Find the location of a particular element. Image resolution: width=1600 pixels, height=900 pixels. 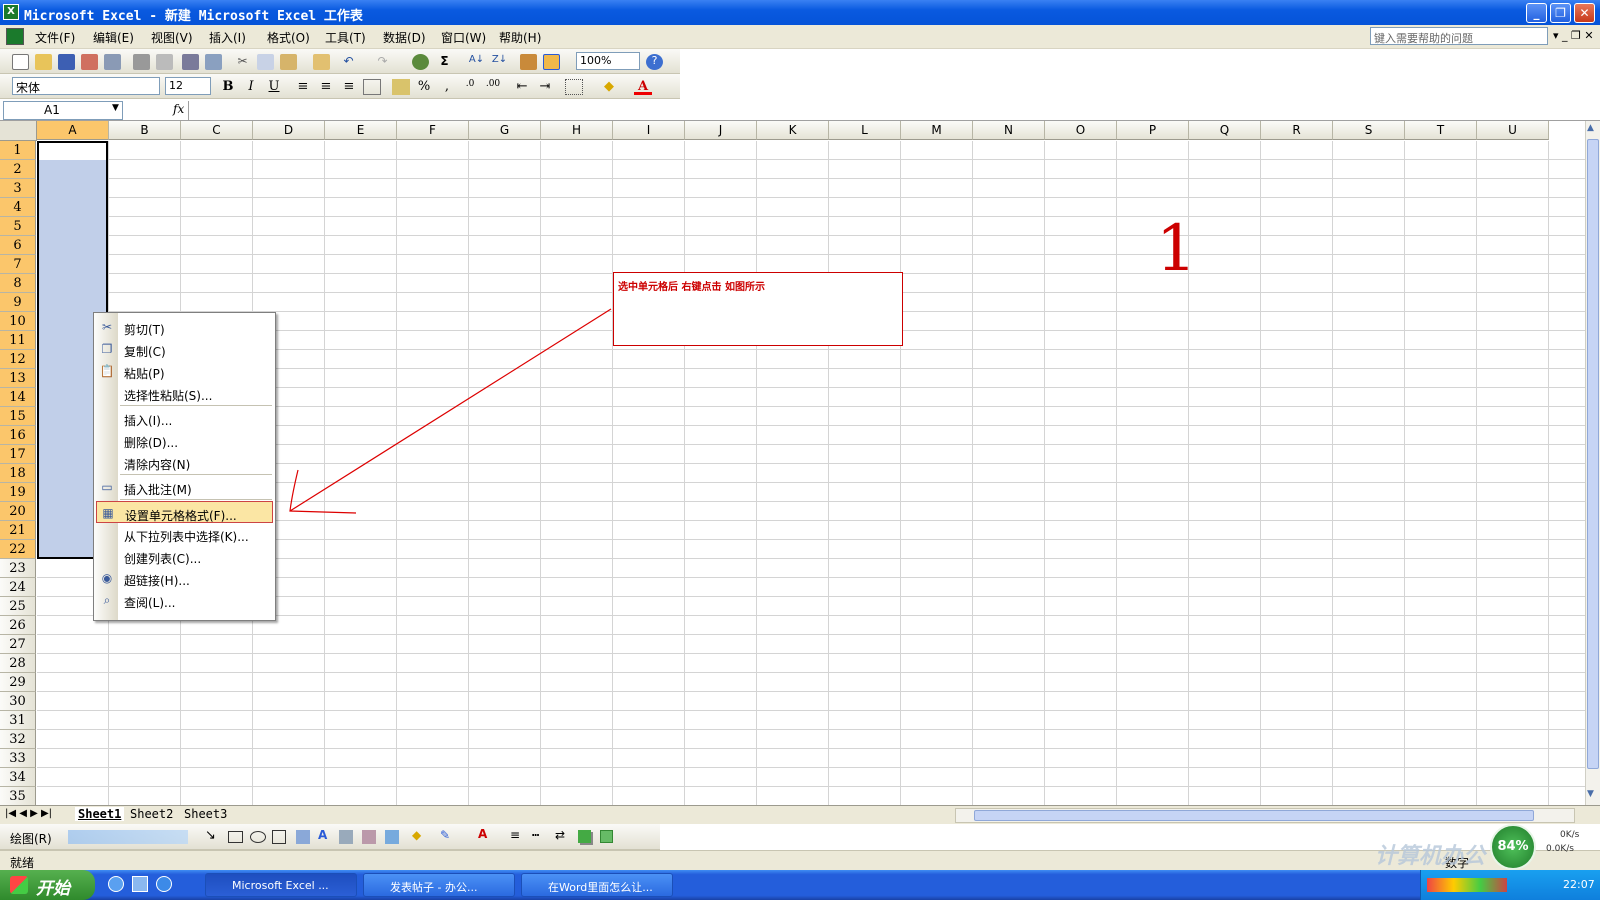

redo-icon: ↷ is located at coordinates (382, 62).